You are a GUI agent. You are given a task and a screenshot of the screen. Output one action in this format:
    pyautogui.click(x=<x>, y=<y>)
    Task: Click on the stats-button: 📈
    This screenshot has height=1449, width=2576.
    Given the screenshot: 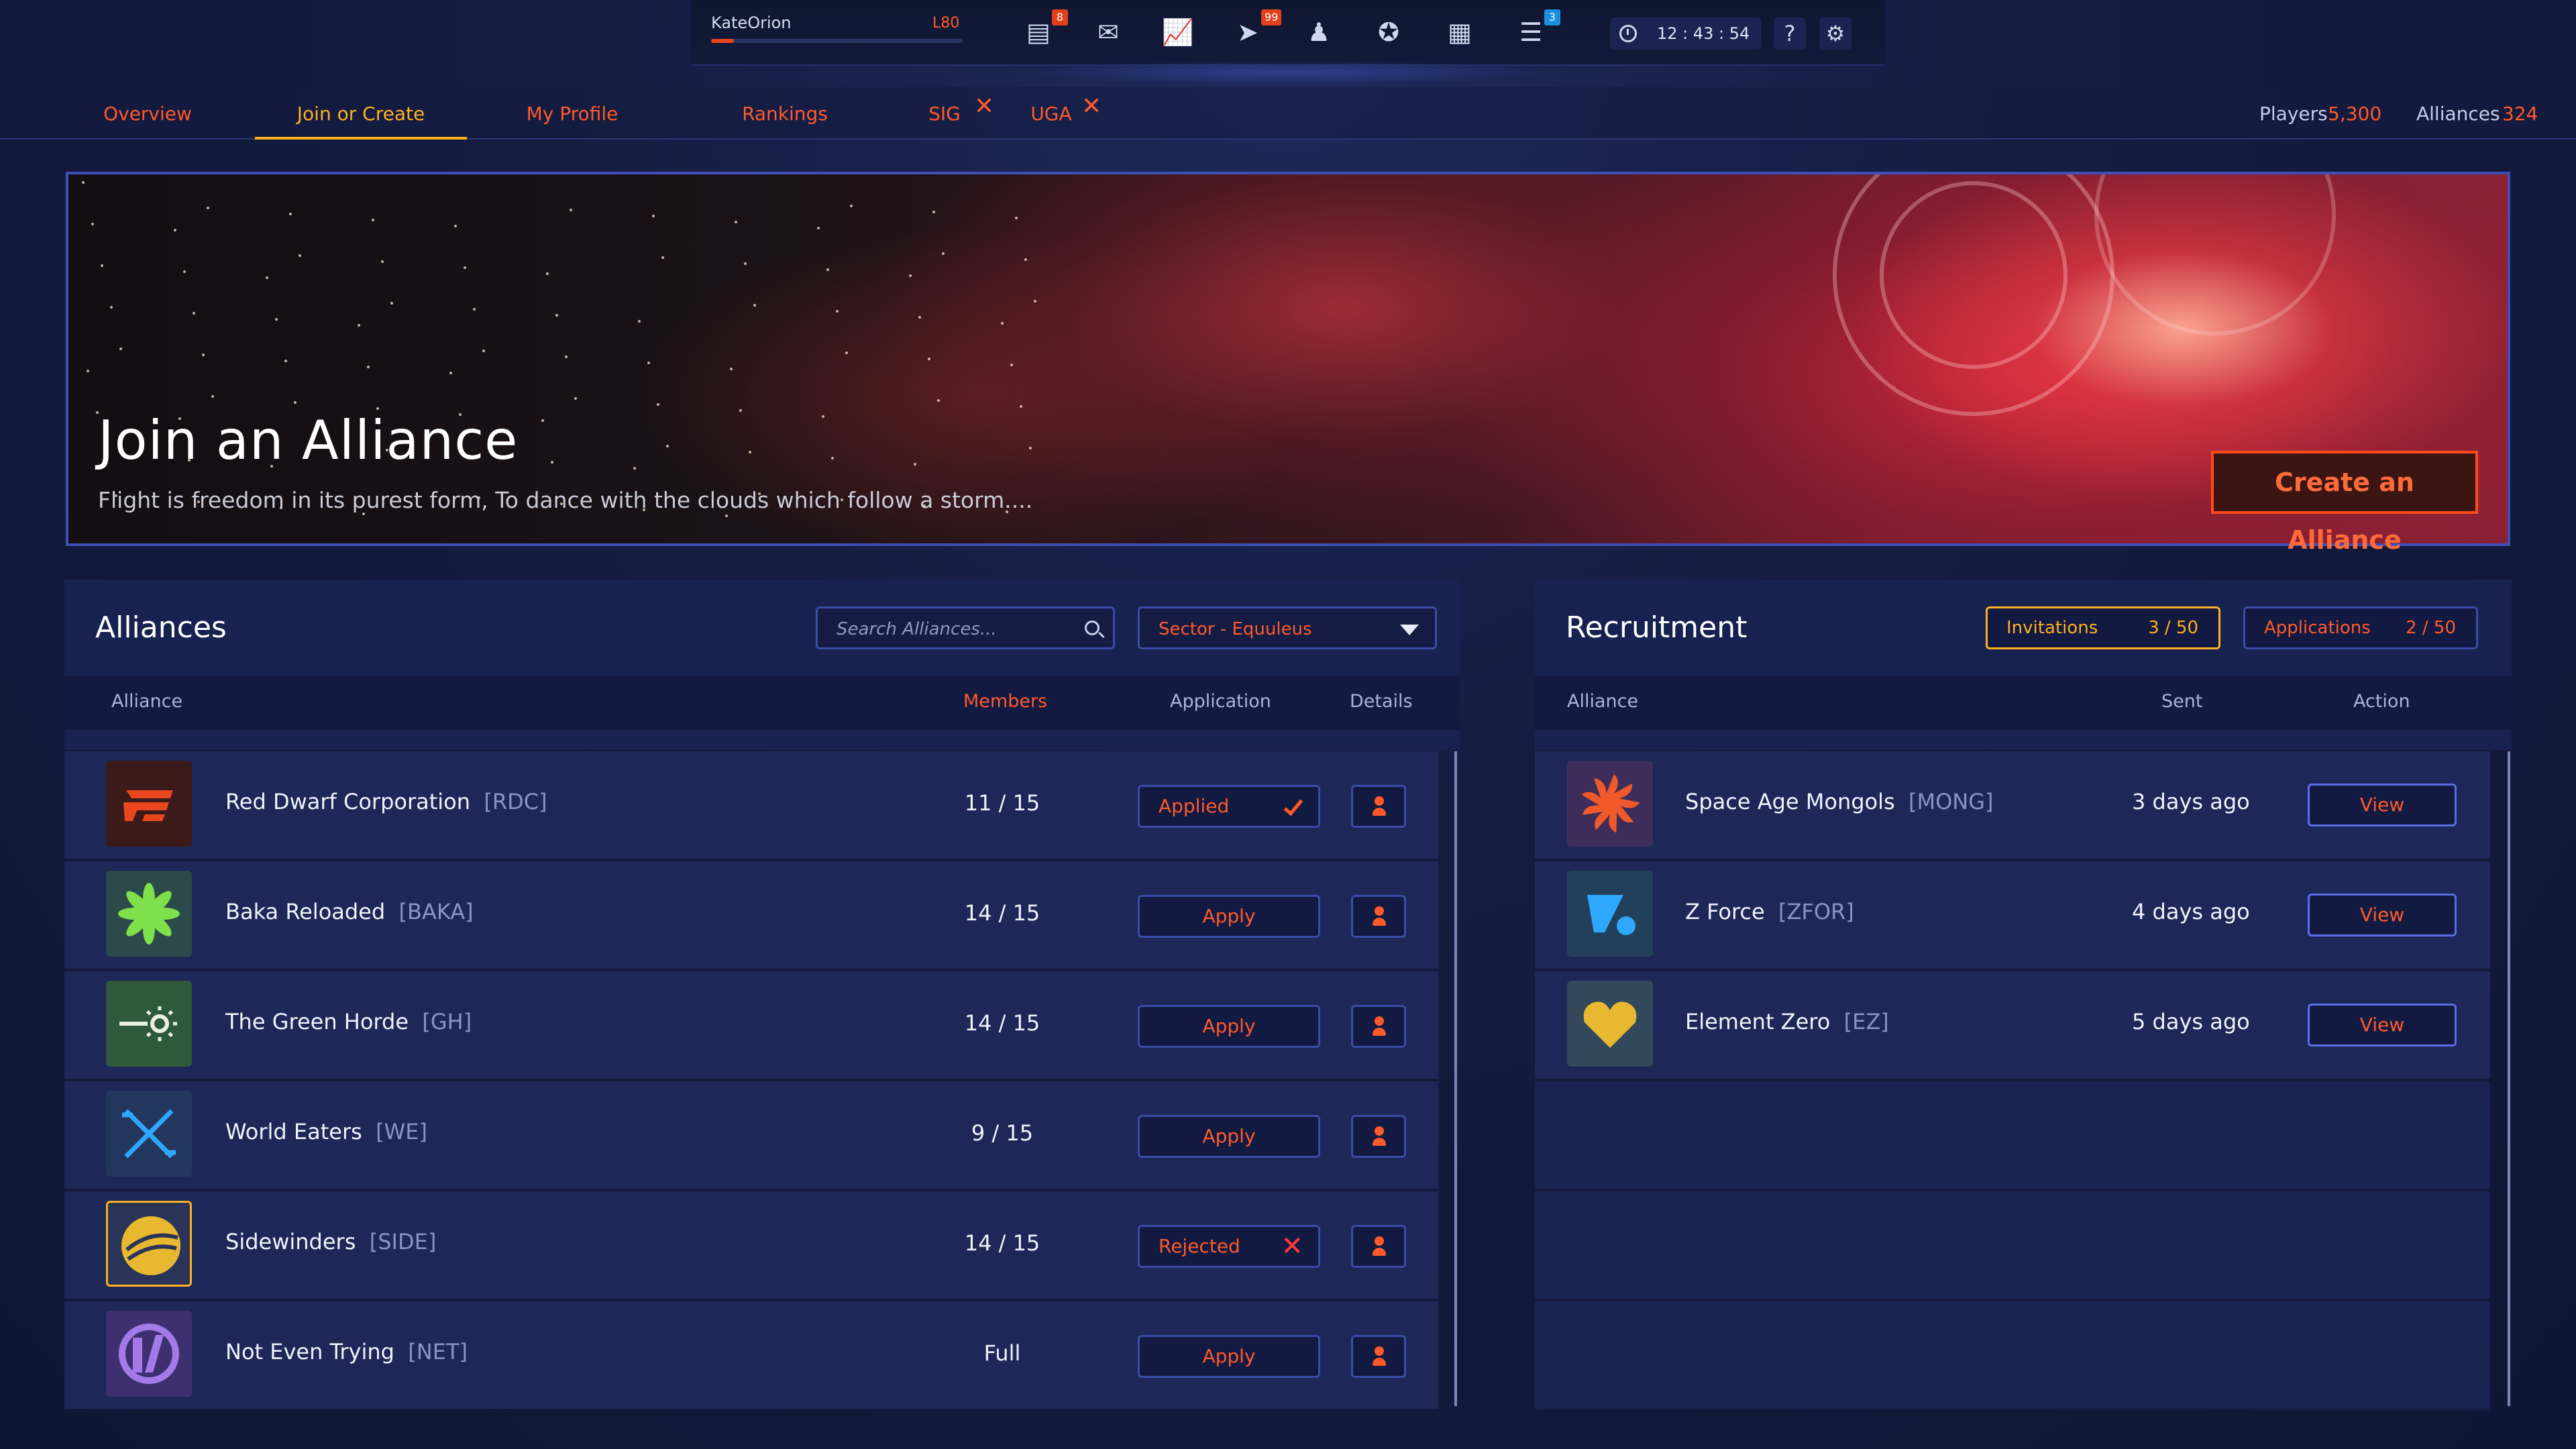 What is the action you would take?
    pyautogui.click(x=1178, y=32)
    